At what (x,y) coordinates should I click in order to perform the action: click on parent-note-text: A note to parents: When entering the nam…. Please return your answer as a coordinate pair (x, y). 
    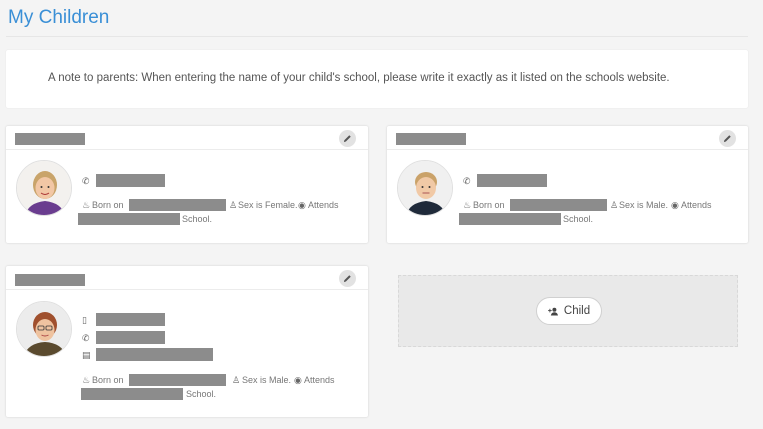
    Looking at the image, I should click on (359, 78).